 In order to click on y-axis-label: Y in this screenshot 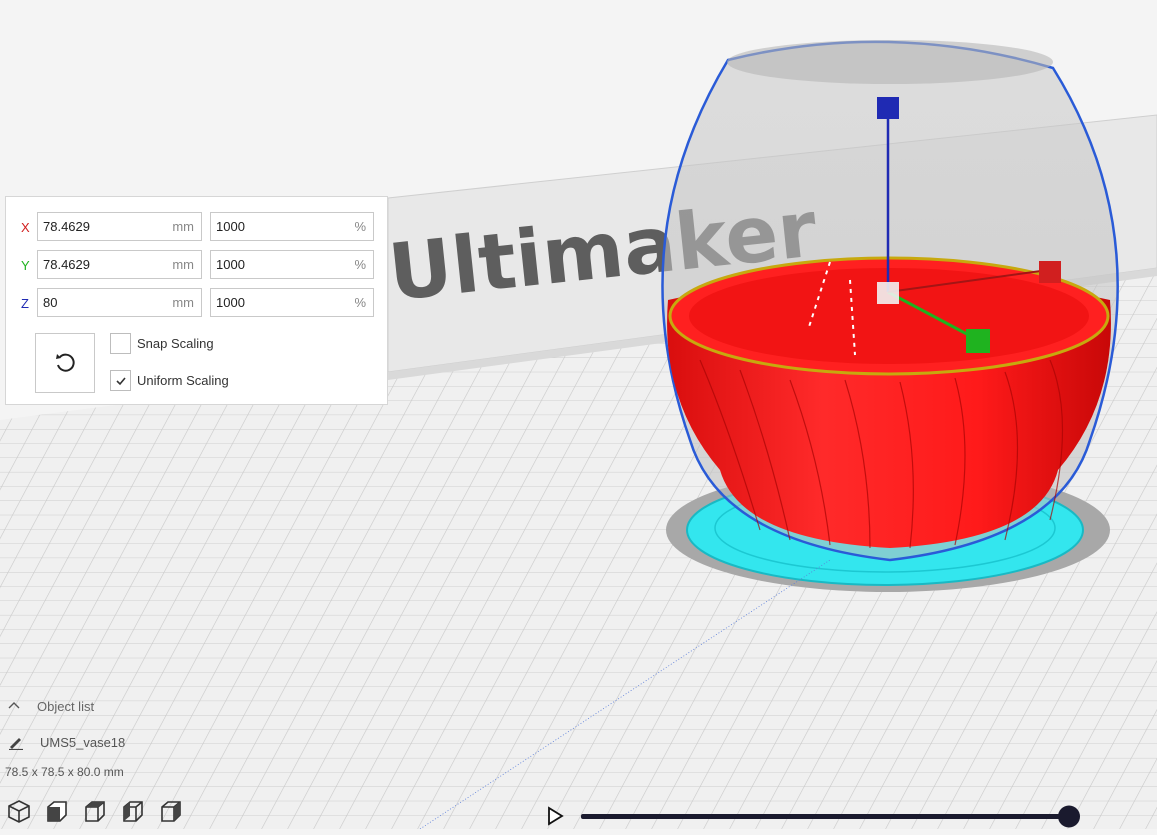, I will do `click(25, 265)`.